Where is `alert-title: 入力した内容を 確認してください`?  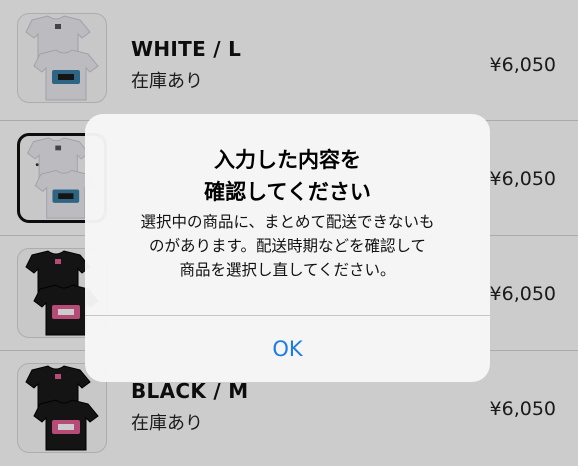 alert-title: 入力した内容を 確認してください is located at coordinates (287, 176).